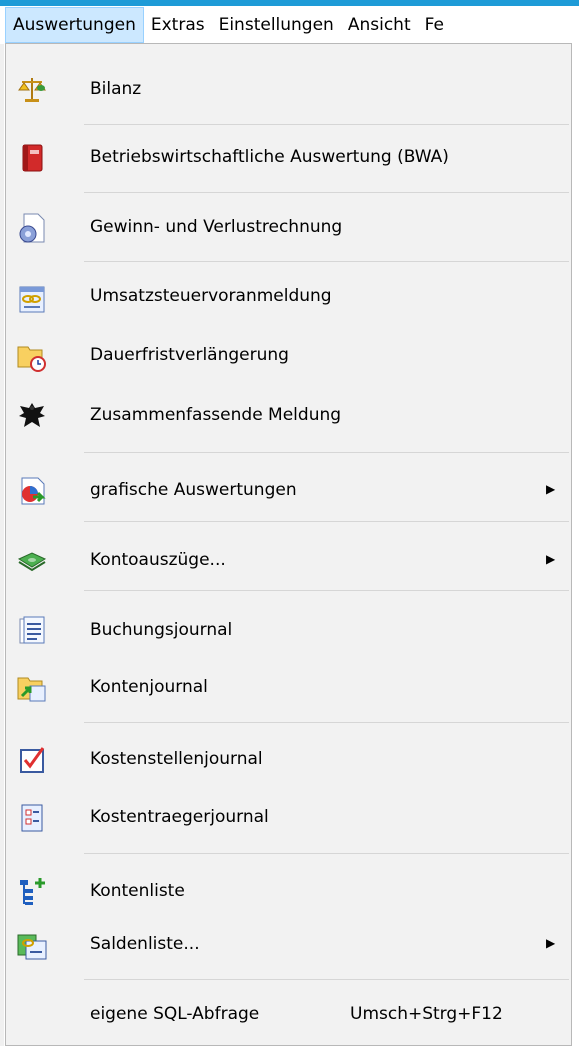 The width and height of the screenshot is (579, 1046). What do you see at coordinates (276, 25) in the screenshot?
I see `menubar-einstellungen: Einstellungen` at bounding box center [276, 25].